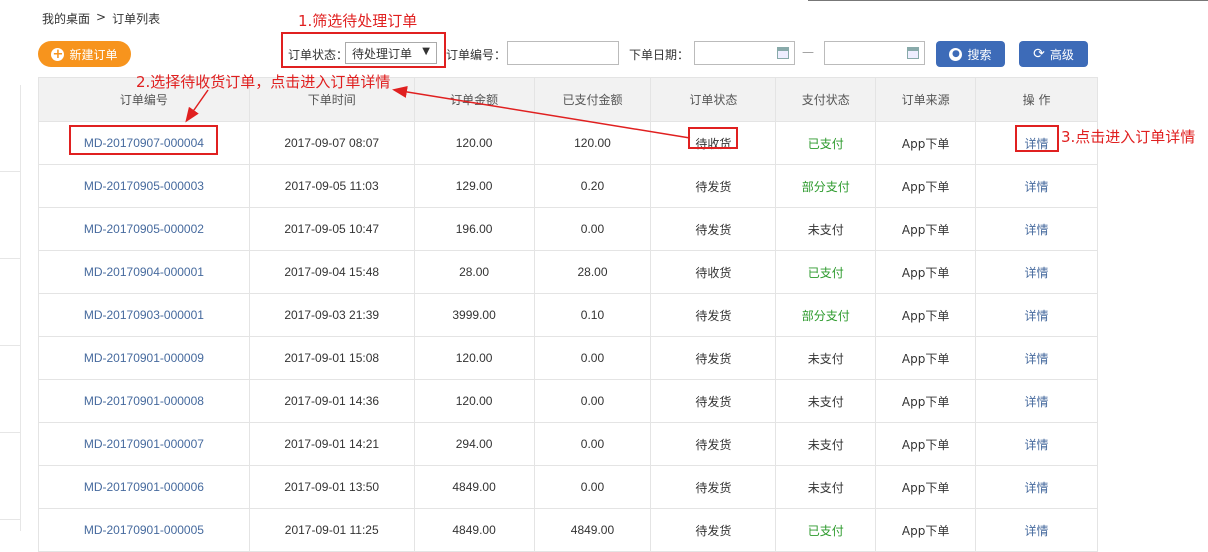 The width and height of the screenshot is (1208, 552). I want to click on annotation-arrows, so click(438, 112).